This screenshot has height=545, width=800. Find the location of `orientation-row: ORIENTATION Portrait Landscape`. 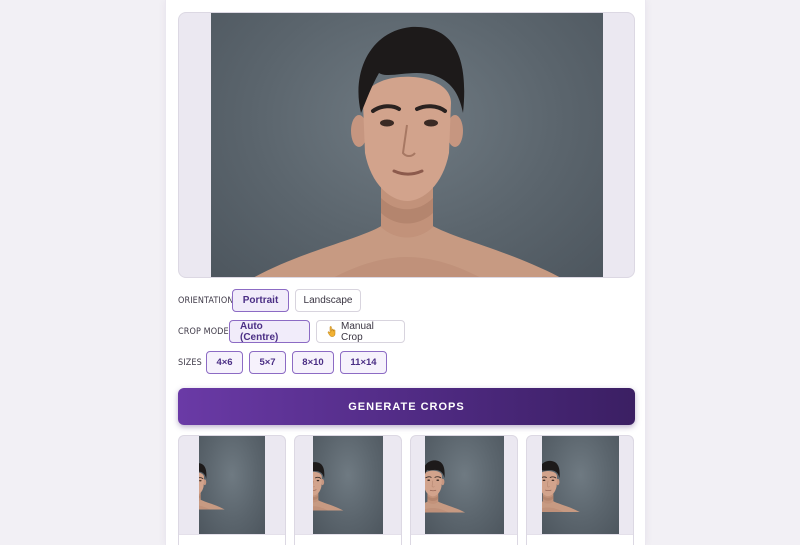

orientation-row: ORIENTATION Portrait Landscape is located at coordinates (269, 300).